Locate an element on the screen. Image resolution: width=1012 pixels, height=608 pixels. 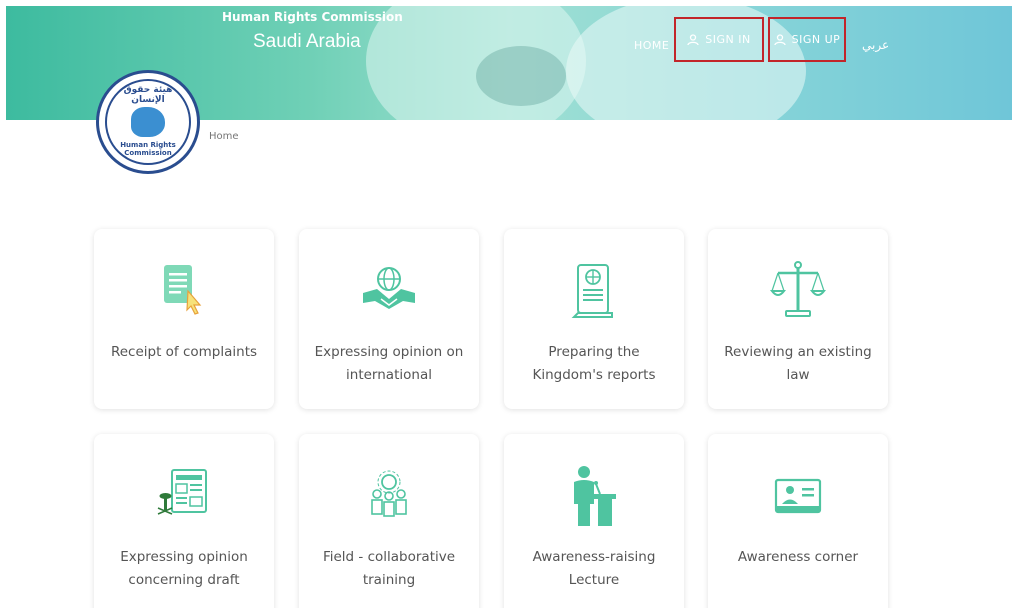
logo-english-text: Human Rights Commission is located at coordinates (148, 149).